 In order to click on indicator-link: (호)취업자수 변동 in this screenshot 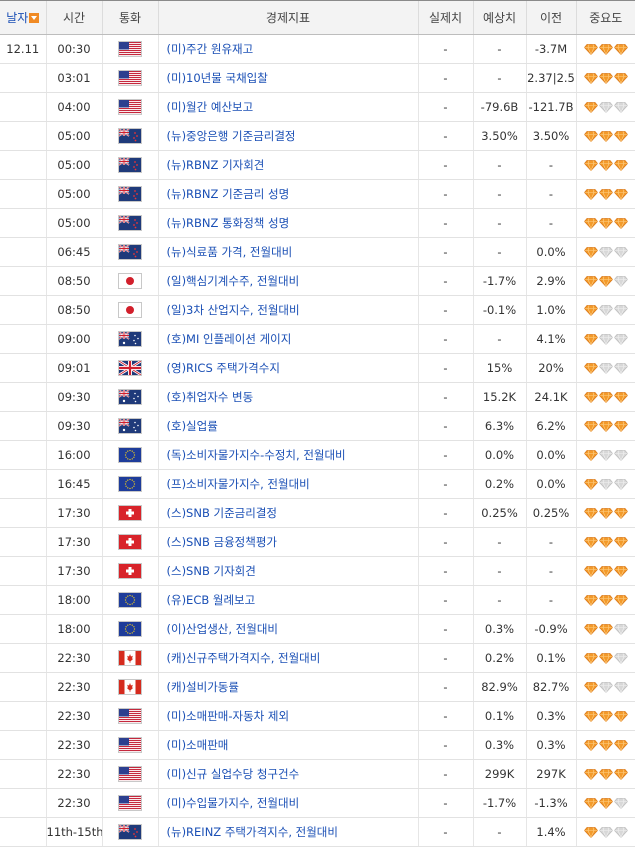, I will do `click(210, 397)`.